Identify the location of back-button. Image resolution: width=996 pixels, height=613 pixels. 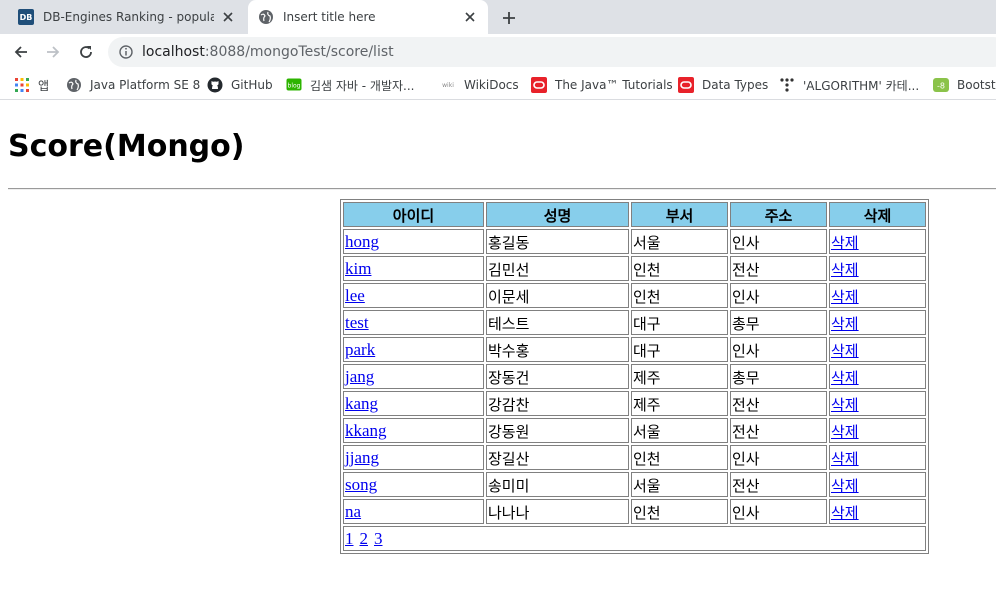
(21, 52).